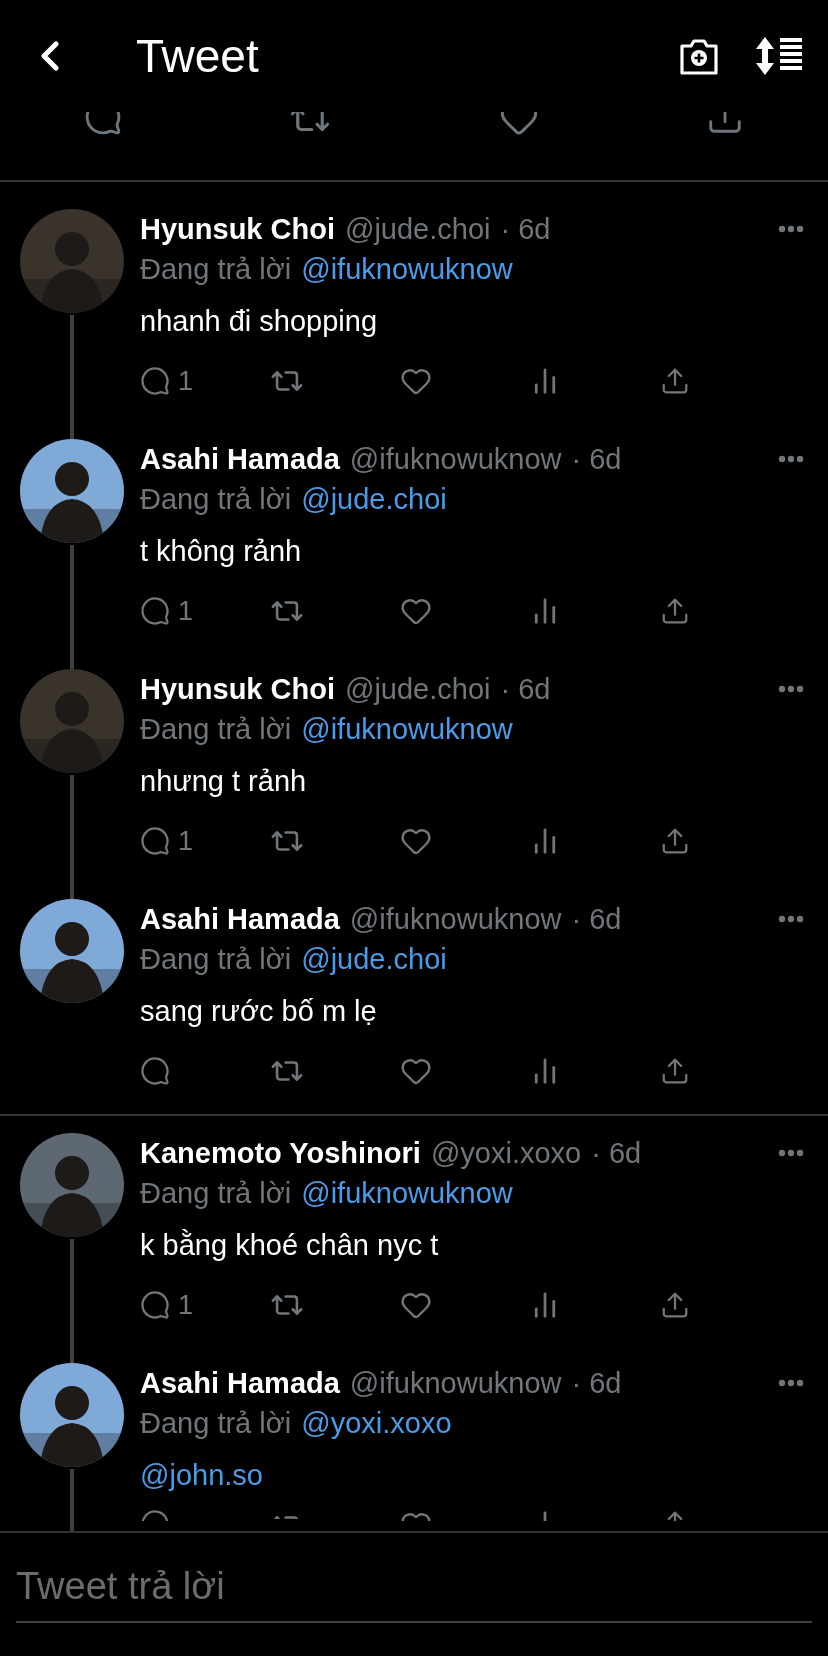 This screenshot has height=1656, width=828. Describe the element at coordinates (414, 1587) in the screenshot. I see `reply-field: Tweet trả lời` at that location.